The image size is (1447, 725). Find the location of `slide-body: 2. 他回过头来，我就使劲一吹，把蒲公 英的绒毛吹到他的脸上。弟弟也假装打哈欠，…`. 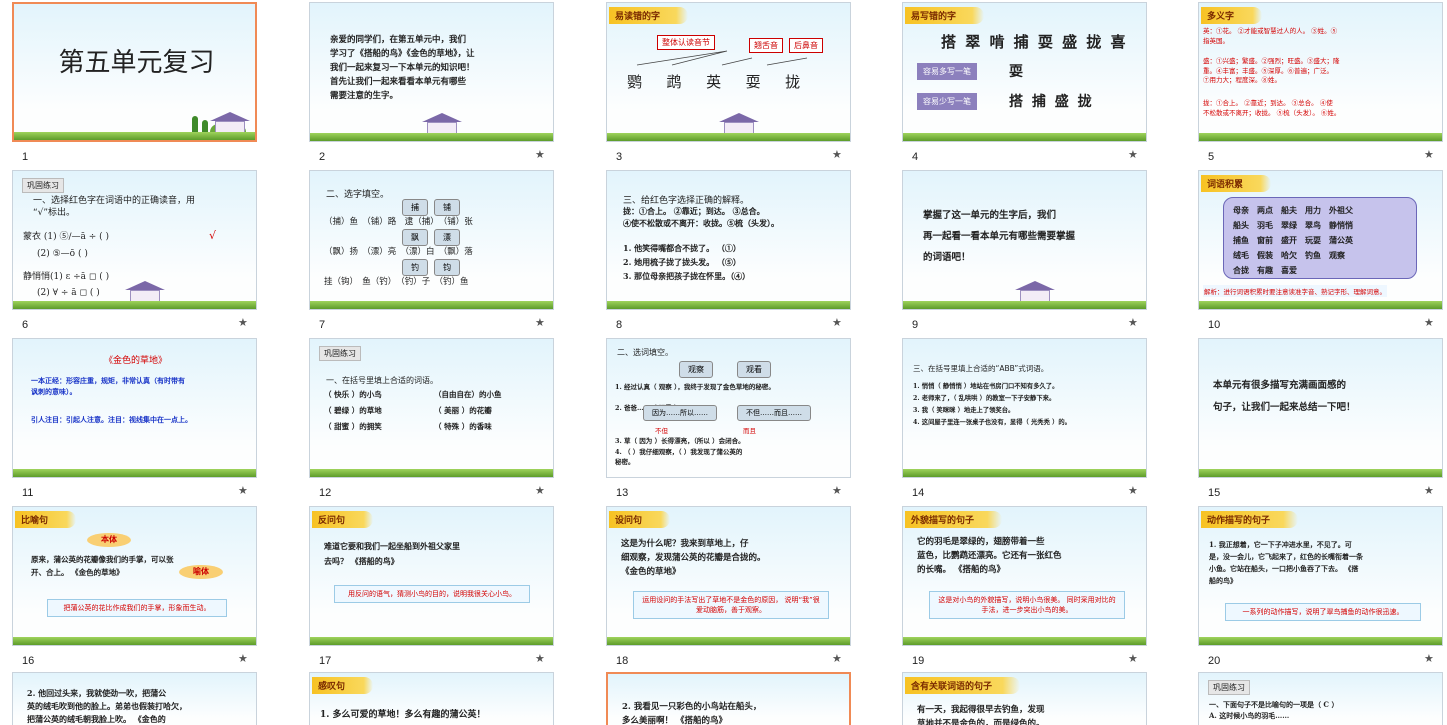

slide-body: 2. 他回过头来，我就使劲一吹，把蒲公 英的绒毛吹到他的脸上。弟弟也假装打哈欠，… is located at coordinates (107, 706).